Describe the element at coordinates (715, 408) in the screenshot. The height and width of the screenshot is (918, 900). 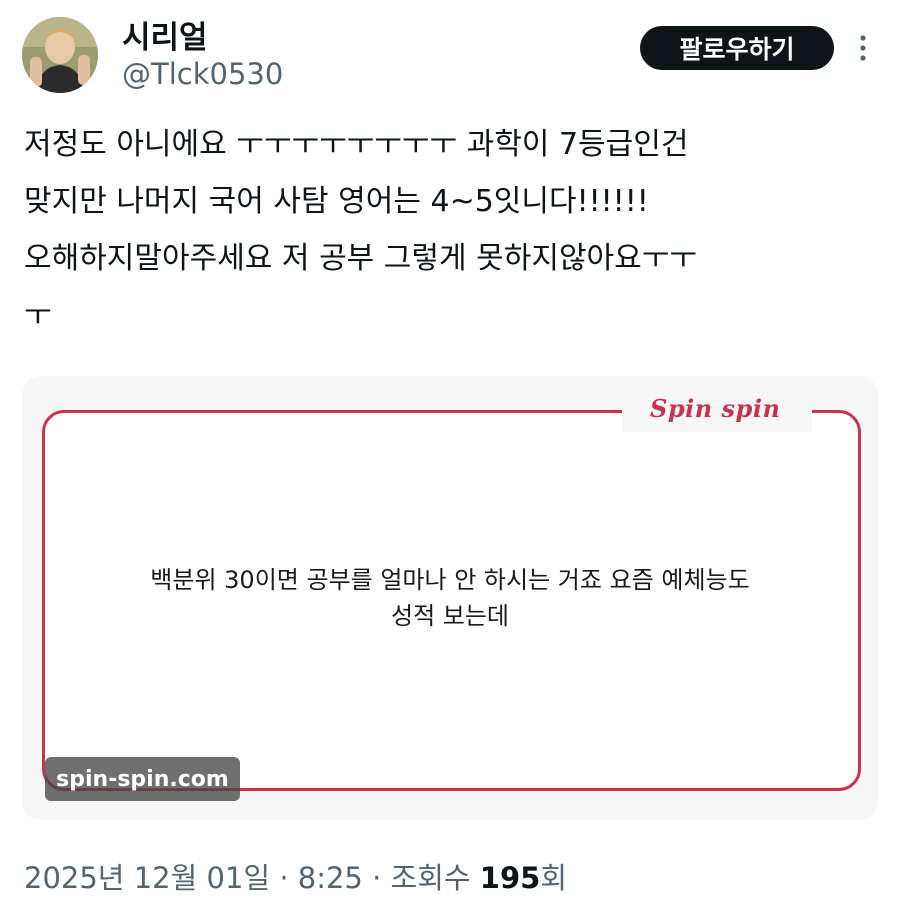
I see `brand-logo: Spin spin` at that location.